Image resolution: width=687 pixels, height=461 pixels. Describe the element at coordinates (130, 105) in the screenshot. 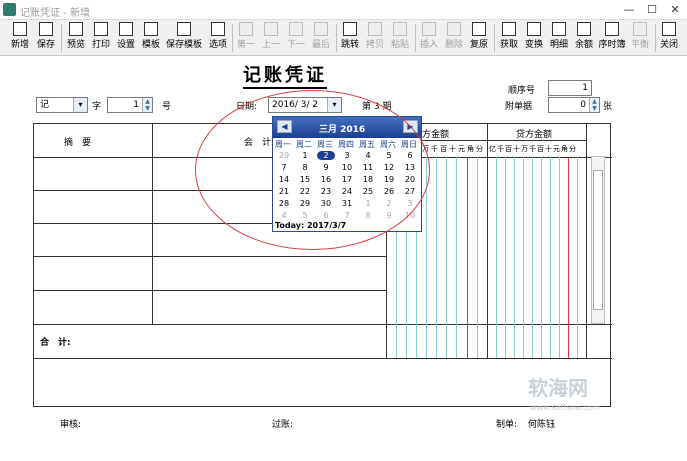

I see `voucher-number-input: 1 ▲ ▼` at that location.